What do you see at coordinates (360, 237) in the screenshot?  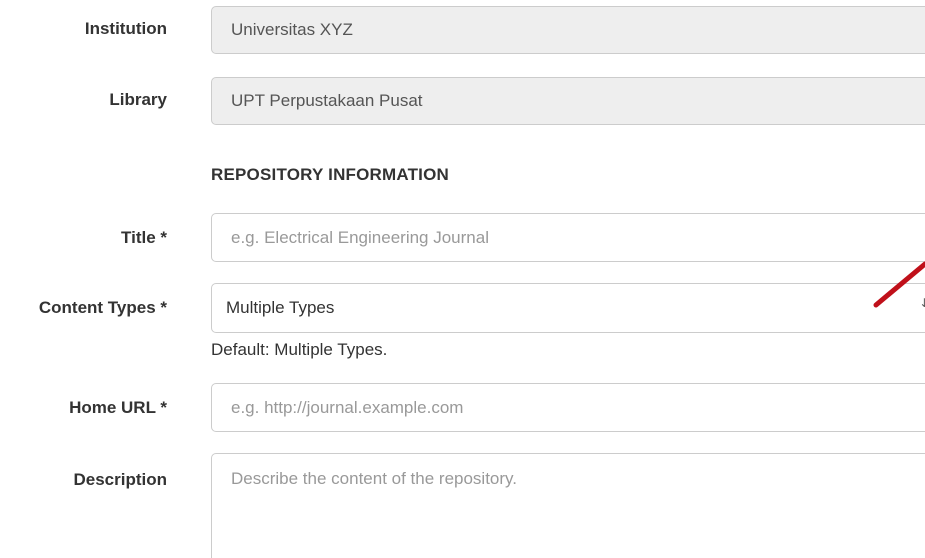 I see `title-placeholder: e.g. Electrical Engineering Journal` at bounding box center [360, 237].